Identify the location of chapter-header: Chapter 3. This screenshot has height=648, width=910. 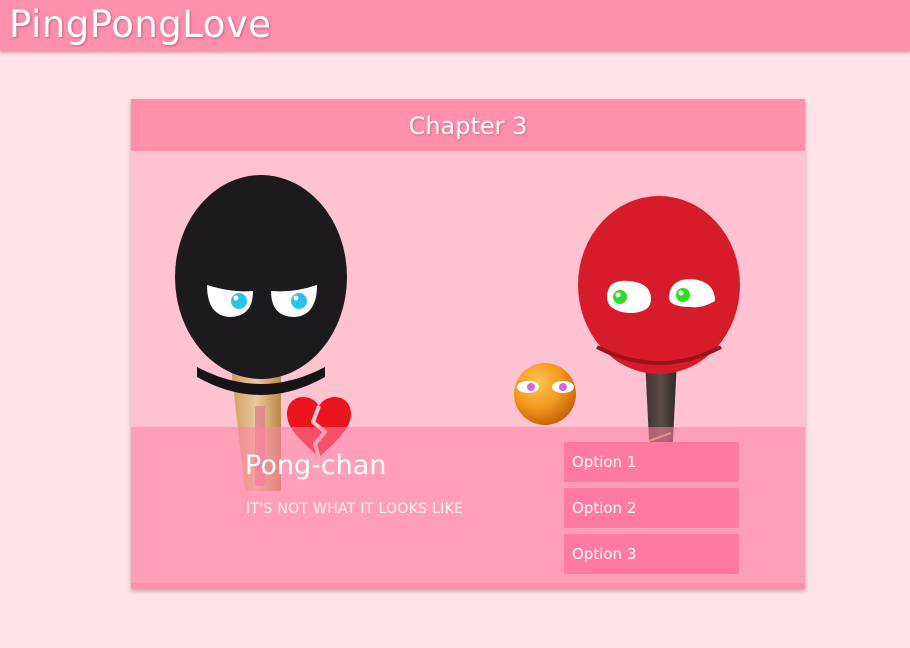
(468, 125).